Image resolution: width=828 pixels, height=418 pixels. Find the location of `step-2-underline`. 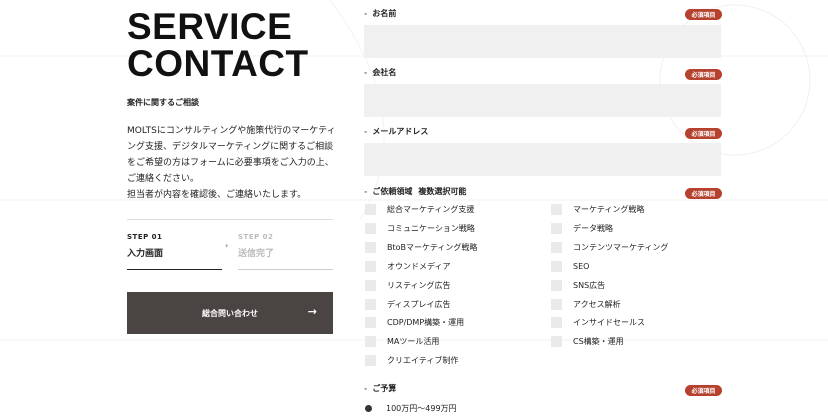

step-2-underline is located at coordinates (285, 269).